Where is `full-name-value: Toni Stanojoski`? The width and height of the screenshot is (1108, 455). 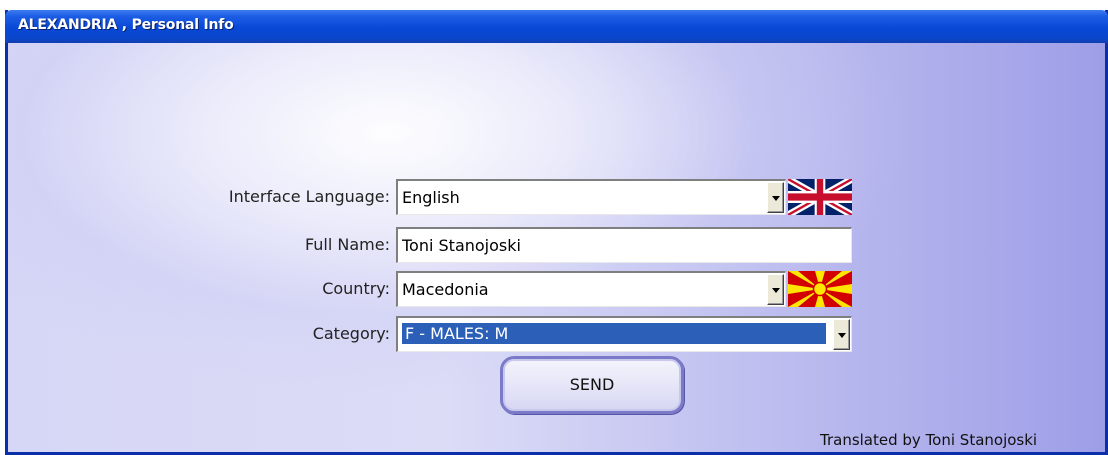 full-name-value: Toni Stanojoski is located at coordinates (461, 245).